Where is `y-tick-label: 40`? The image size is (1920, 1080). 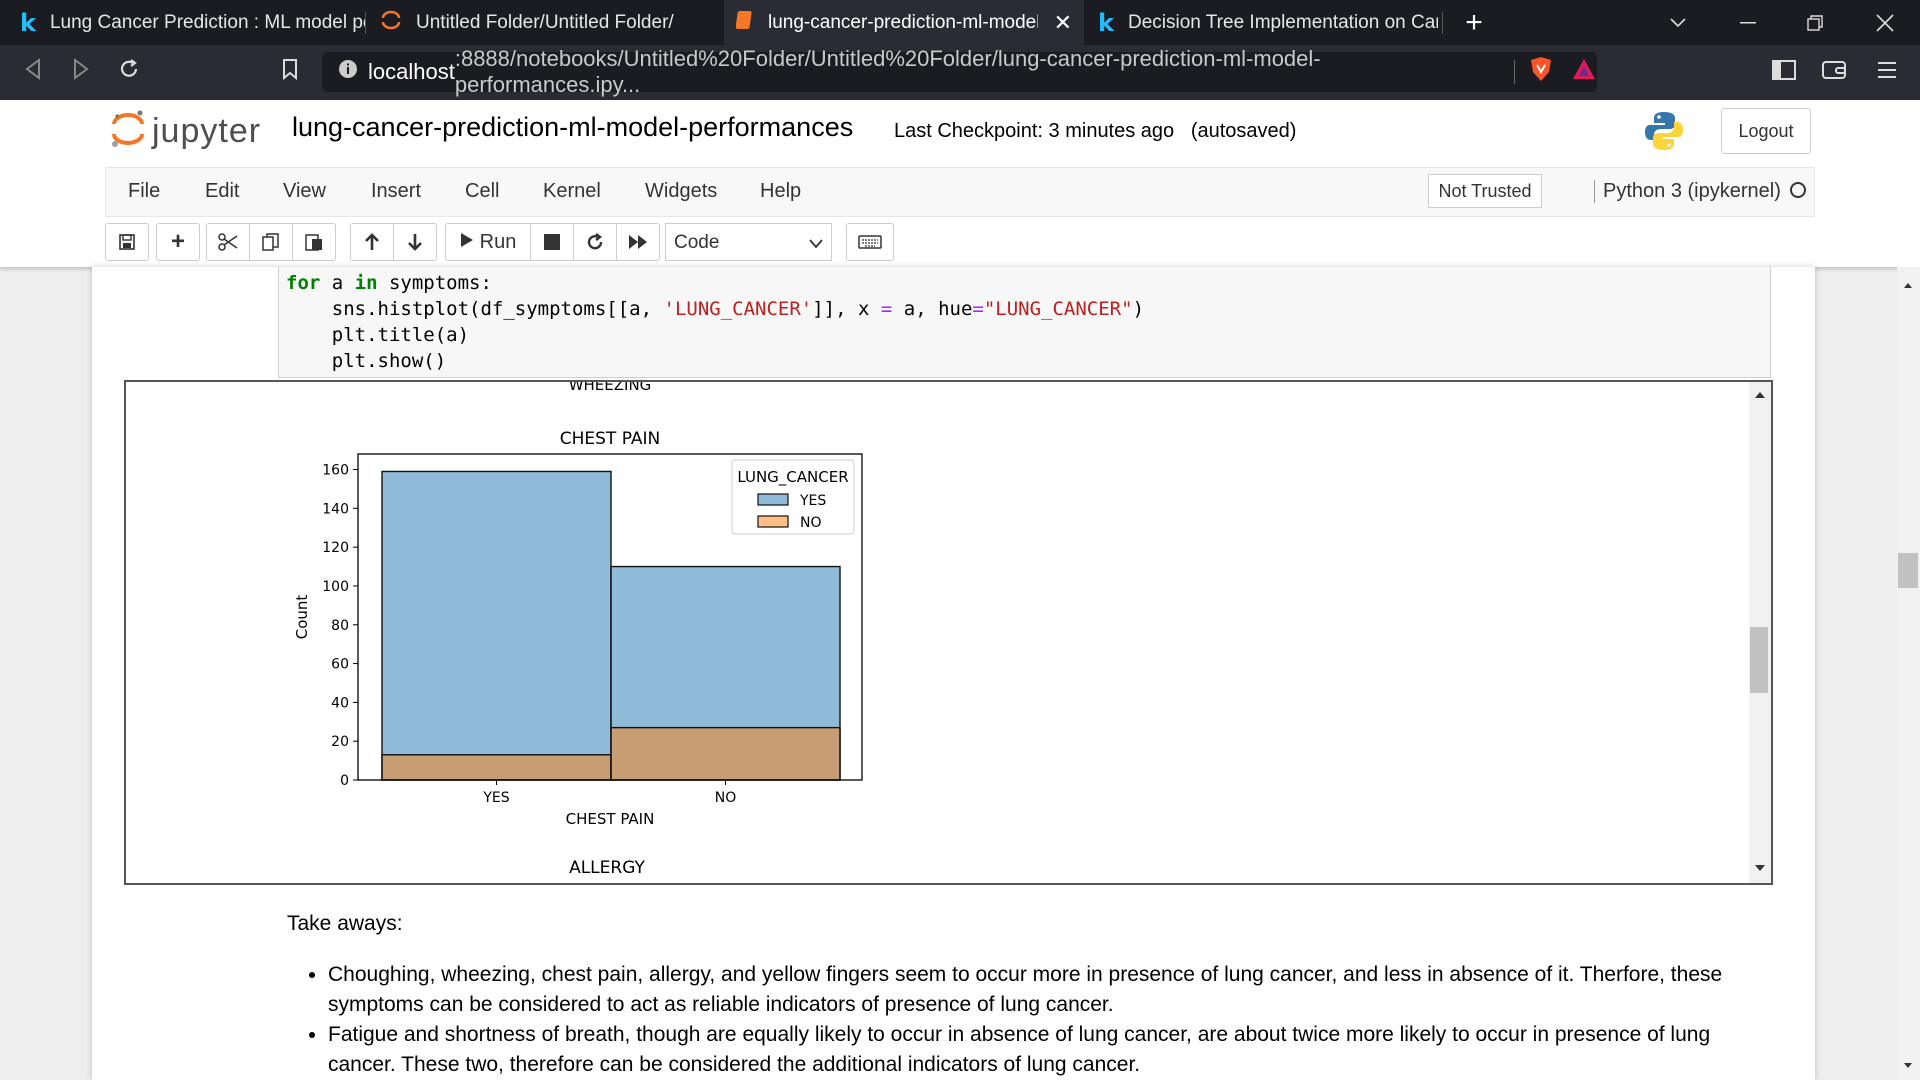
y-tick-label: 40 is located at coordinates (340, 703).